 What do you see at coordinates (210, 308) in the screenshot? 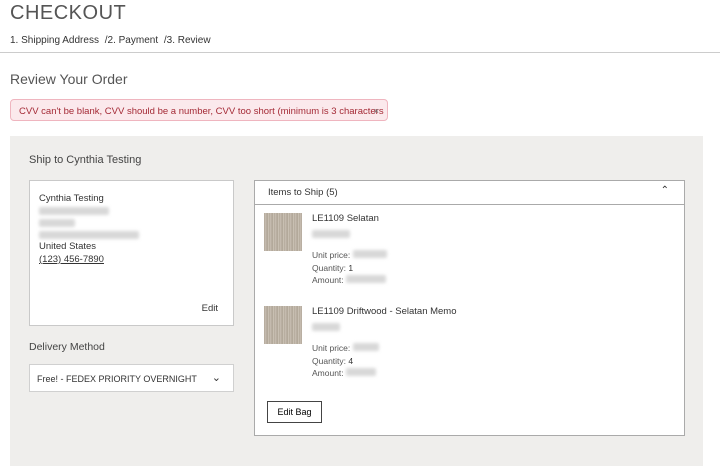
I see `edit-address-link: Edit` at bounding box center [210, 308].